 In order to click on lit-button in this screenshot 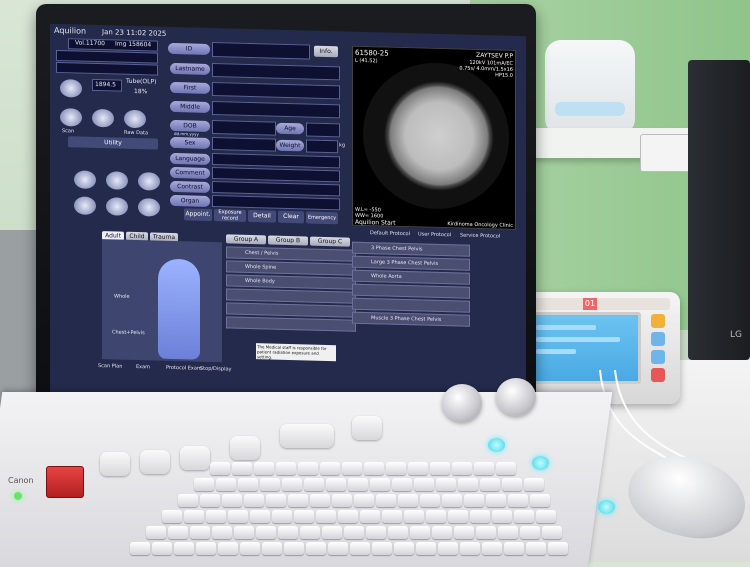, I will do `click(540, 463)`.